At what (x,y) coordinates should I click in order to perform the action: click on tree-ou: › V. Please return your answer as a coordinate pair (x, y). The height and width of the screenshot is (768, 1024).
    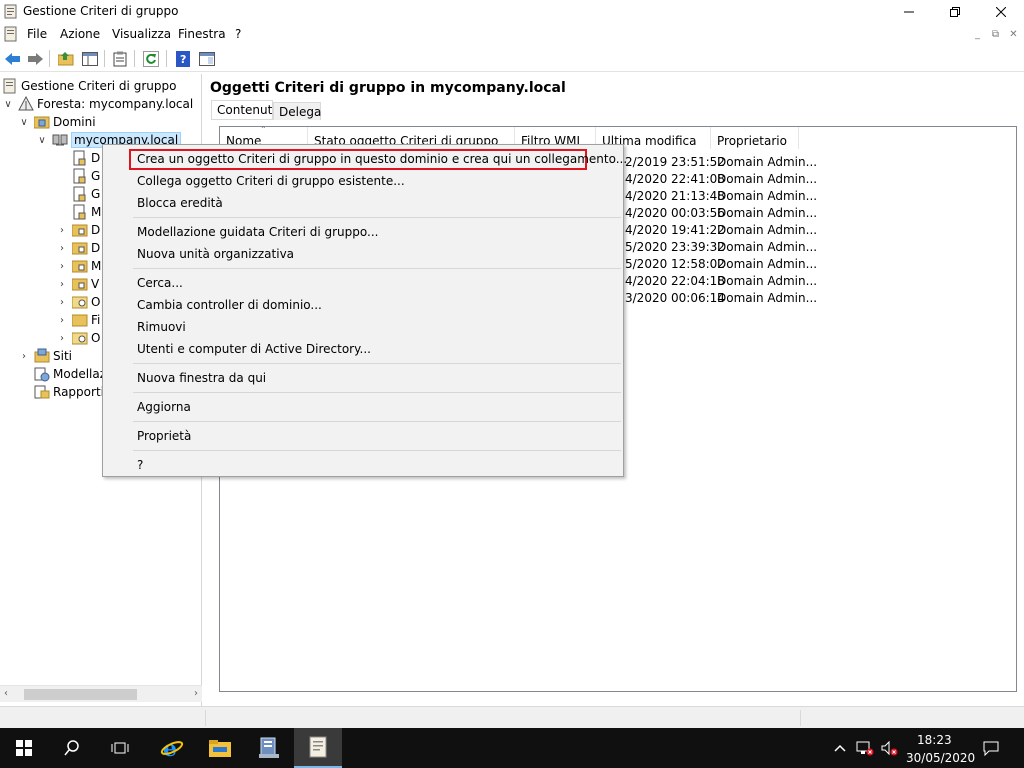
    Looking at the image, I should click on (77, 284).